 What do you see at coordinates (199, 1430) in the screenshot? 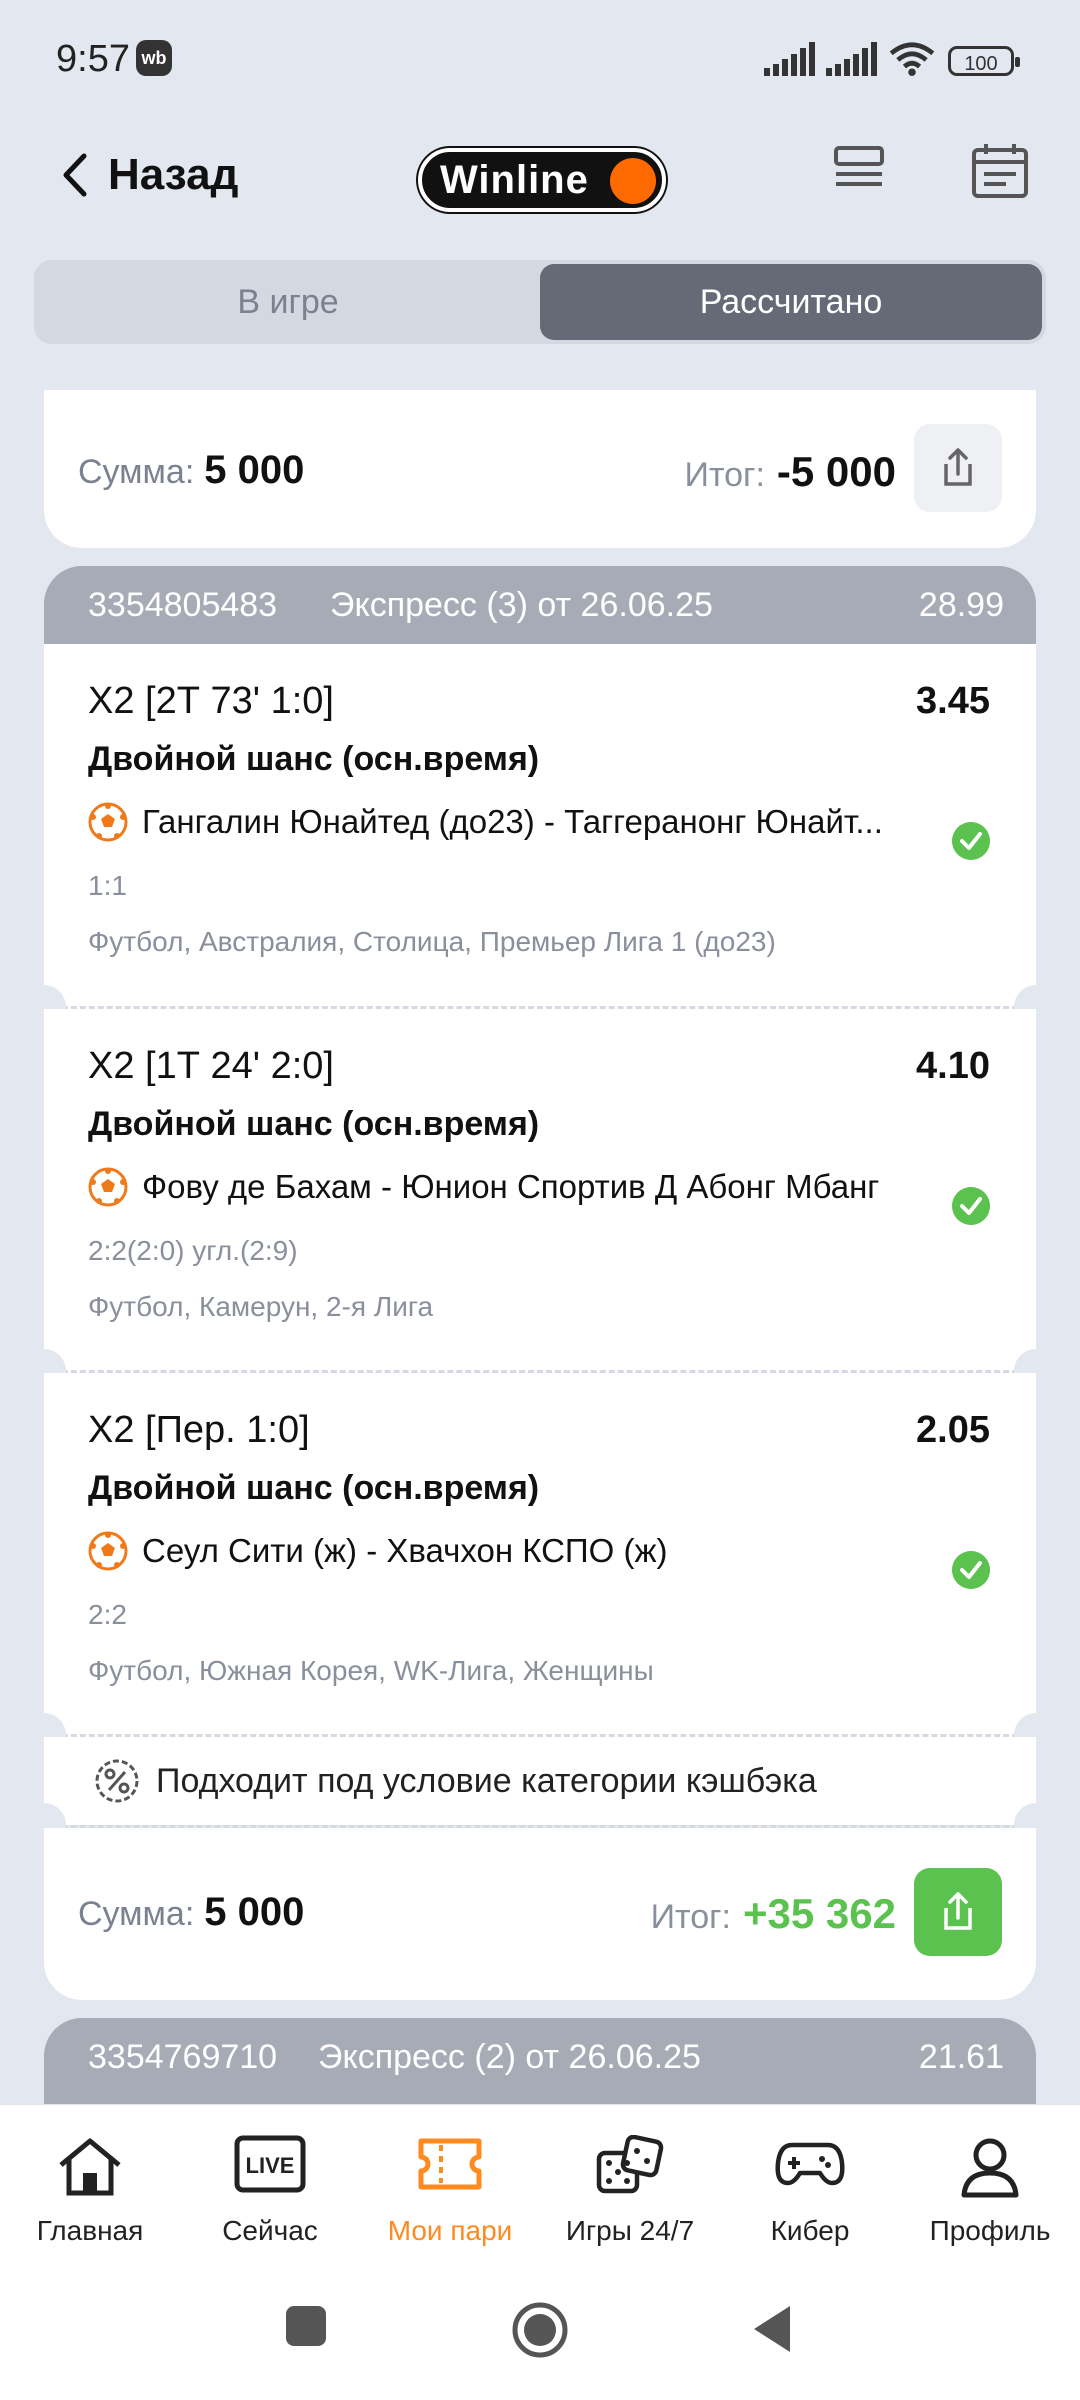
I see `leg-selection: X2 [Пер. 1:0]` at bounding box center [199, 1430].